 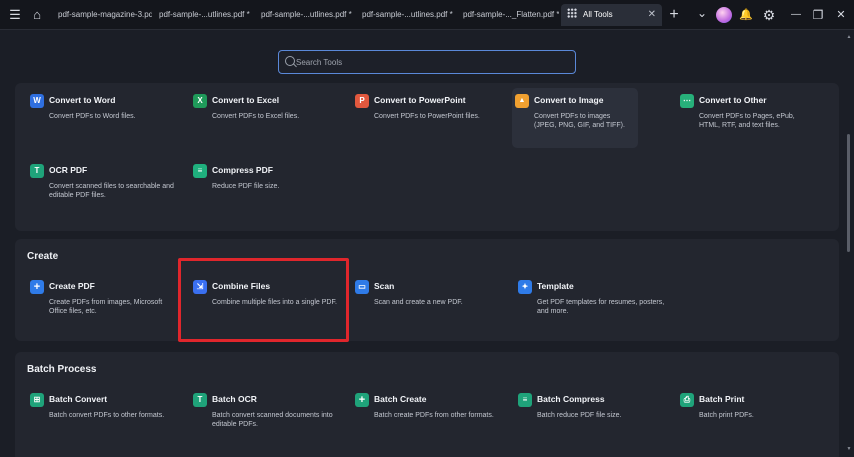 I want to click on scroll-down-icon: ▼, so click(x=849, y=449).